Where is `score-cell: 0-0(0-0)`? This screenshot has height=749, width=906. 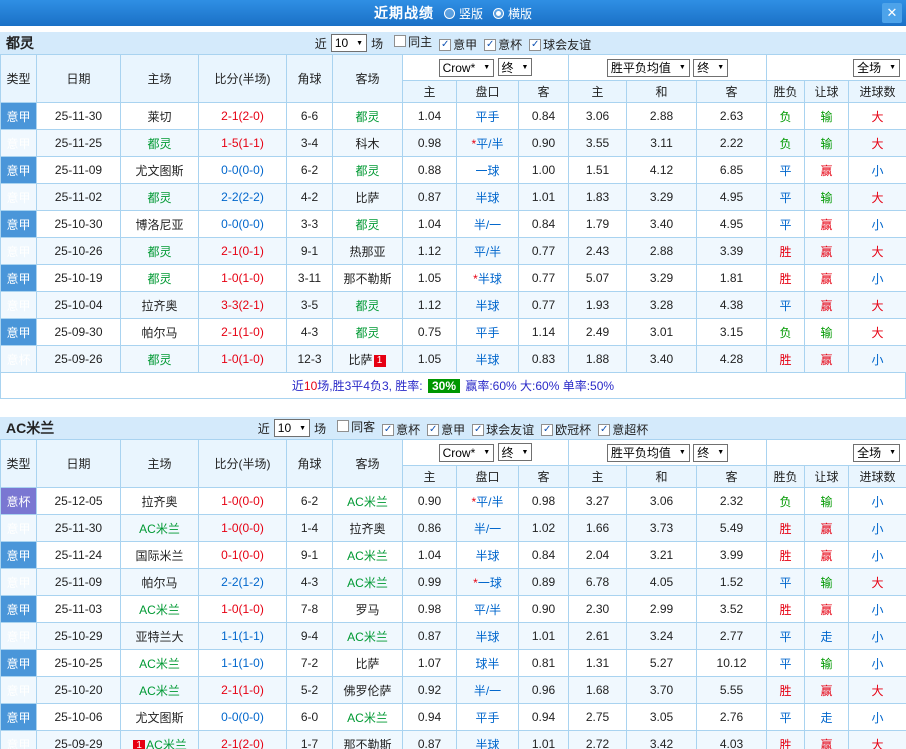 score-cell: 0-0(0-0) is located at coordinates (242, 717).